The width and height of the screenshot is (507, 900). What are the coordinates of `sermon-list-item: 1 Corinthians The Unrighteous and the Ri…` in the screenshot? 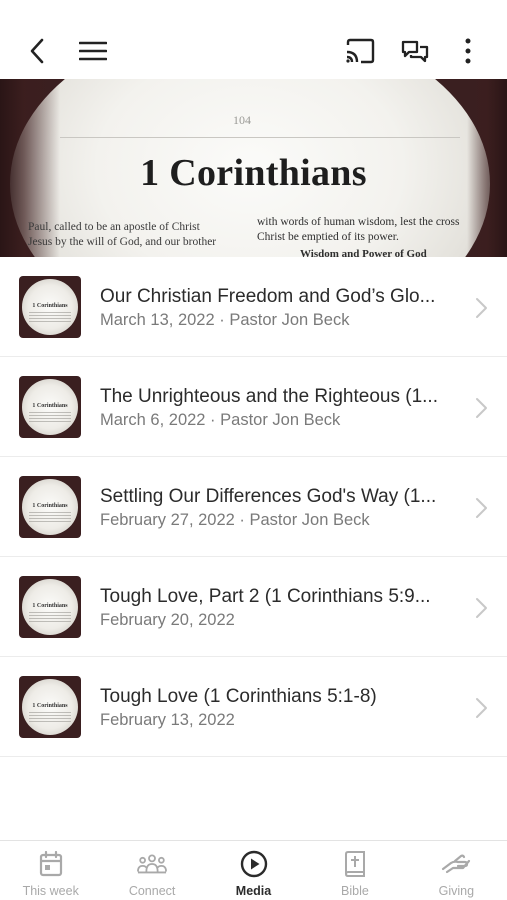 It's located at (253, 407).